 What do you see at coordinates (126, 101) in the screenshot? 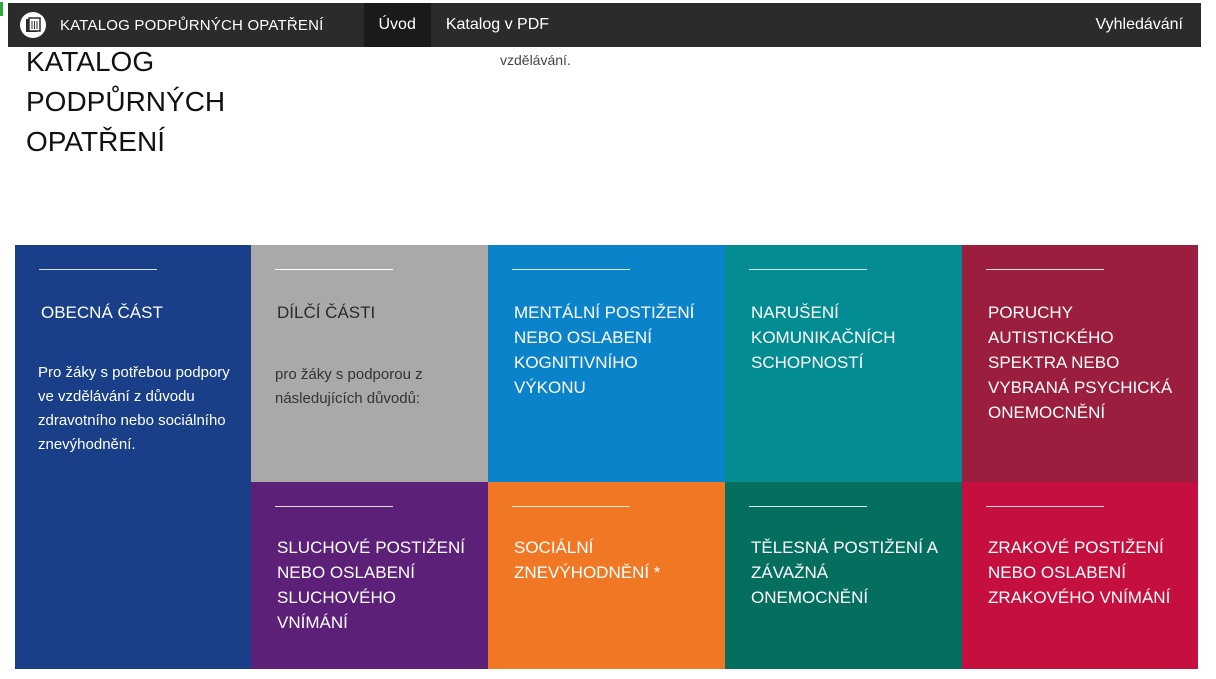
I see `page-title: KATALOG PODPŮRNÝCH OPATŘENÍ` at bounding box center [126, 101].